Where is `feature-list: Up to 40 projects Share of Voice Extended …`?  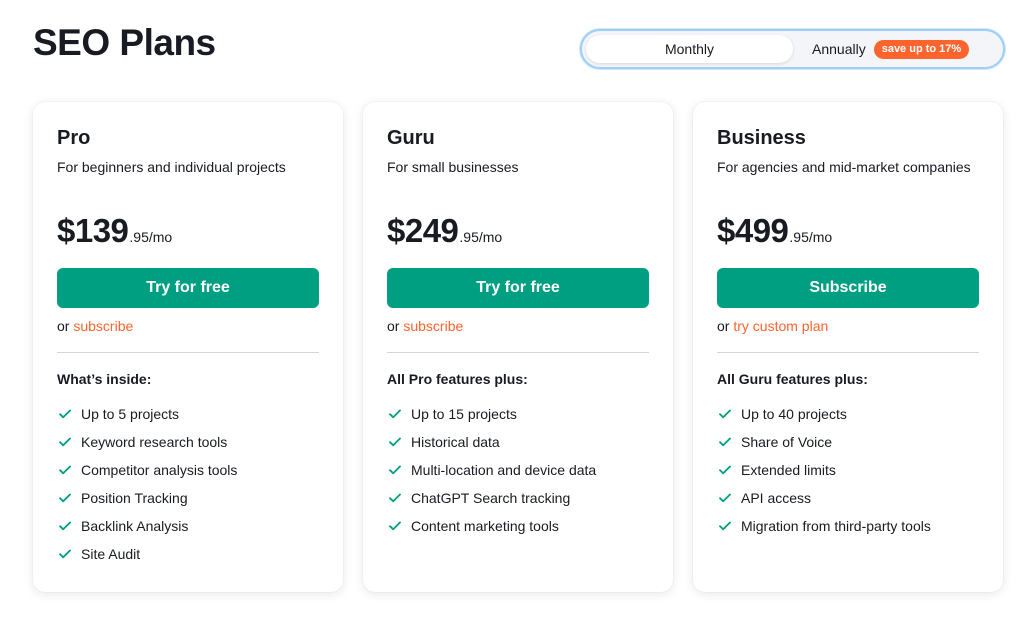 feature-list: Up to 40 projects Share of Voice Extended … is located at coordinates (824, 470).